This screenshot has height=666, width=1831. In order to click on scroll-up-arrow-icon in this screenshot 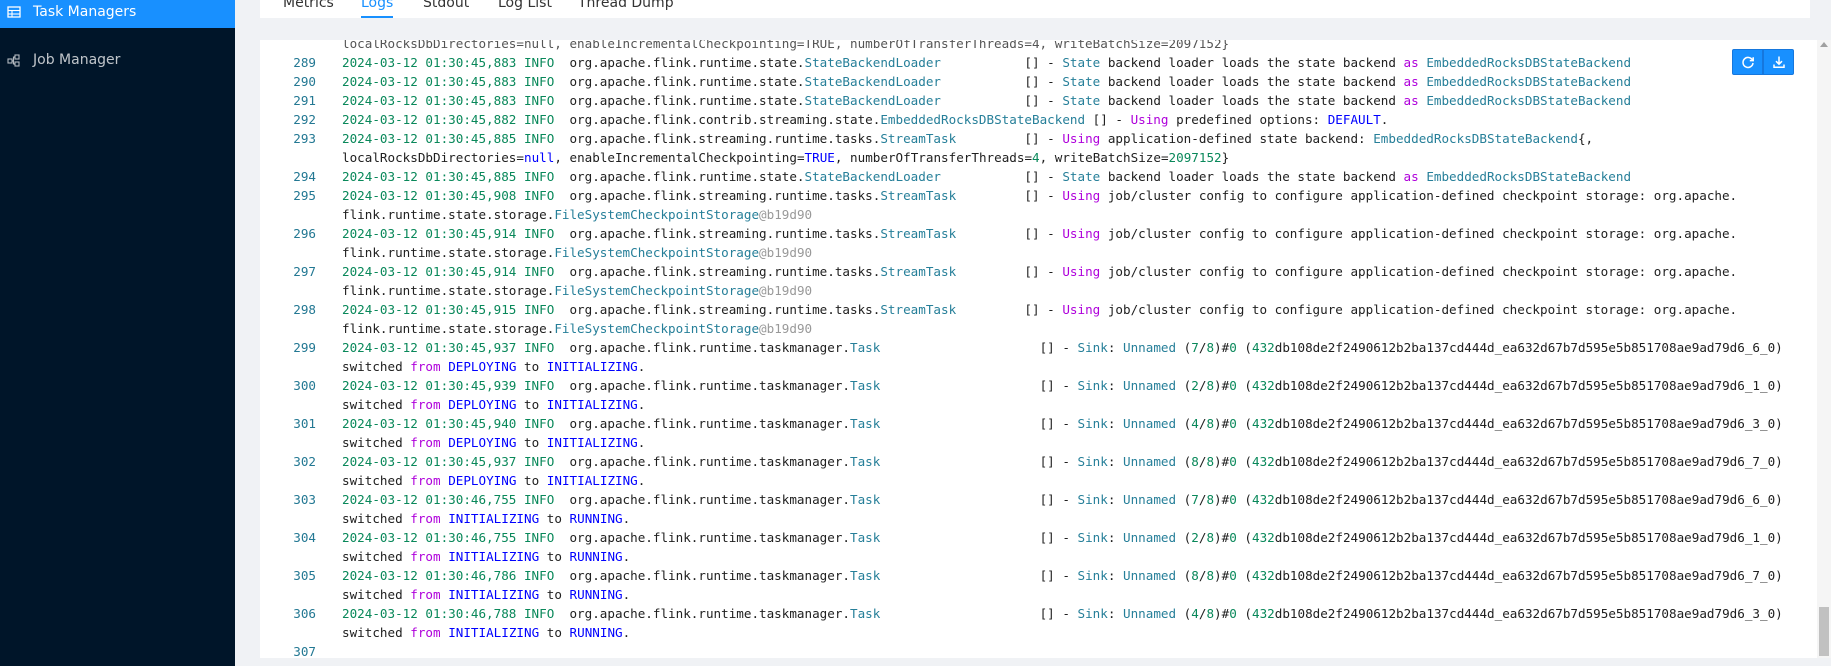, I will do `click(1824, 44)`.